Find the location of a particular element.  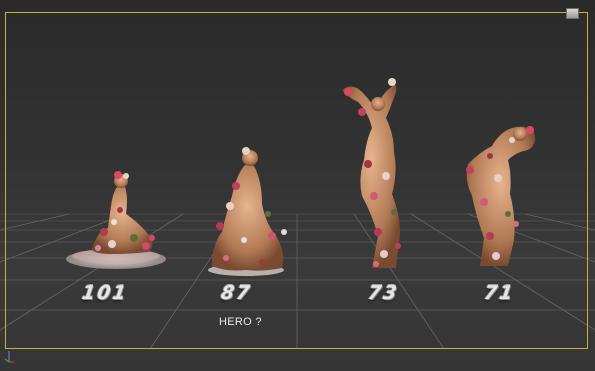

figure-71-label: 71 is located at coordinates (499, 293).